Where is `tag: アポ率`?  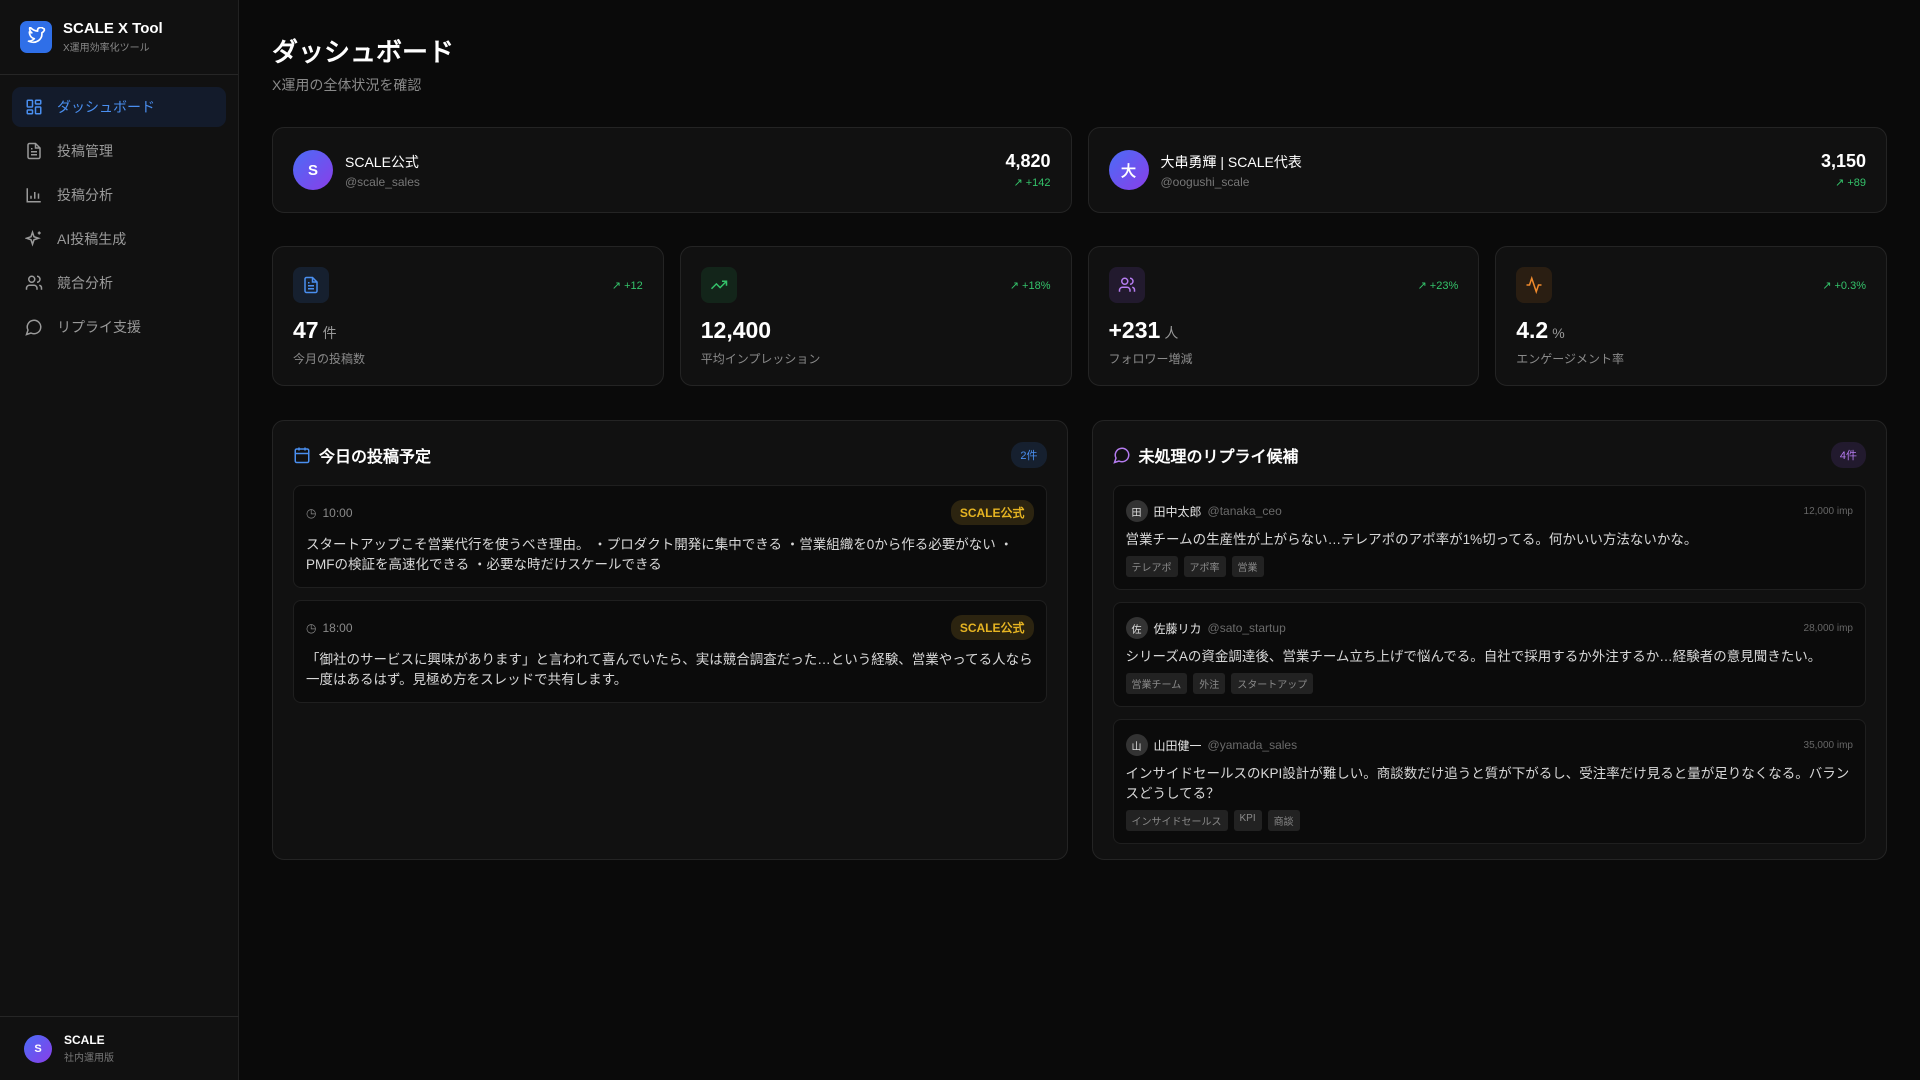
tag: アポ率 is located at coordinates (1204, 566).